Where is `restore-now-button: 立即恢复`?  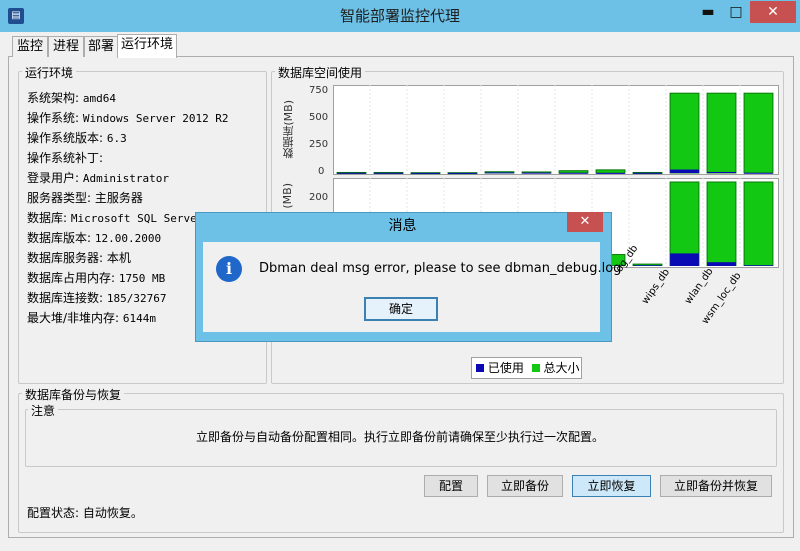 restore-now-button: 立即恢复 is located at coordinates (611, 486).